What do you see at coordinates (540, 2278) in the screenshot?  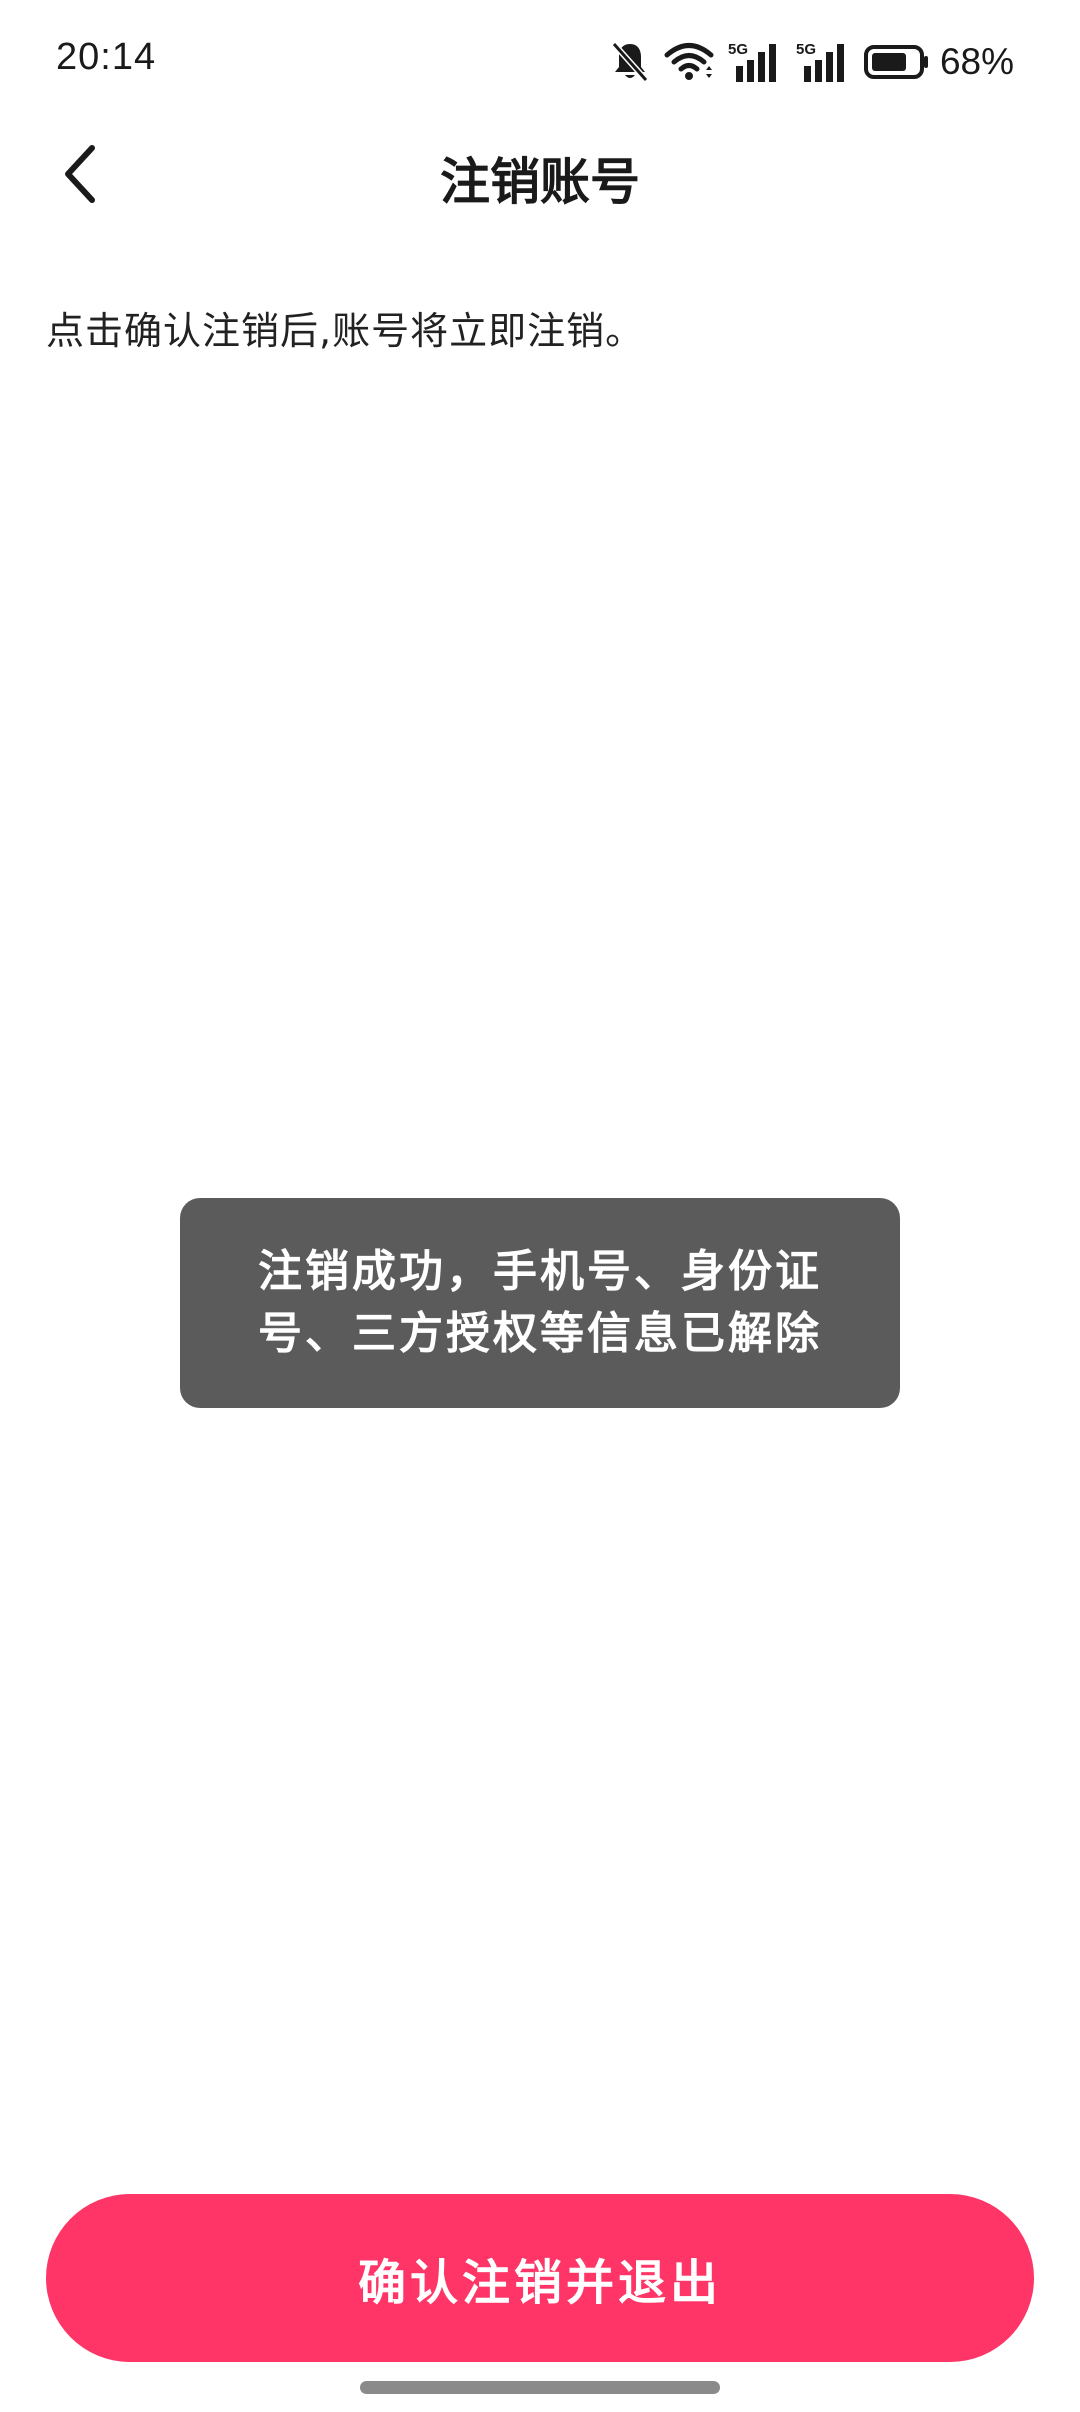 I see `confirm-deactivate-button: 确认注销并退出` at bounding box center [540, 2278].